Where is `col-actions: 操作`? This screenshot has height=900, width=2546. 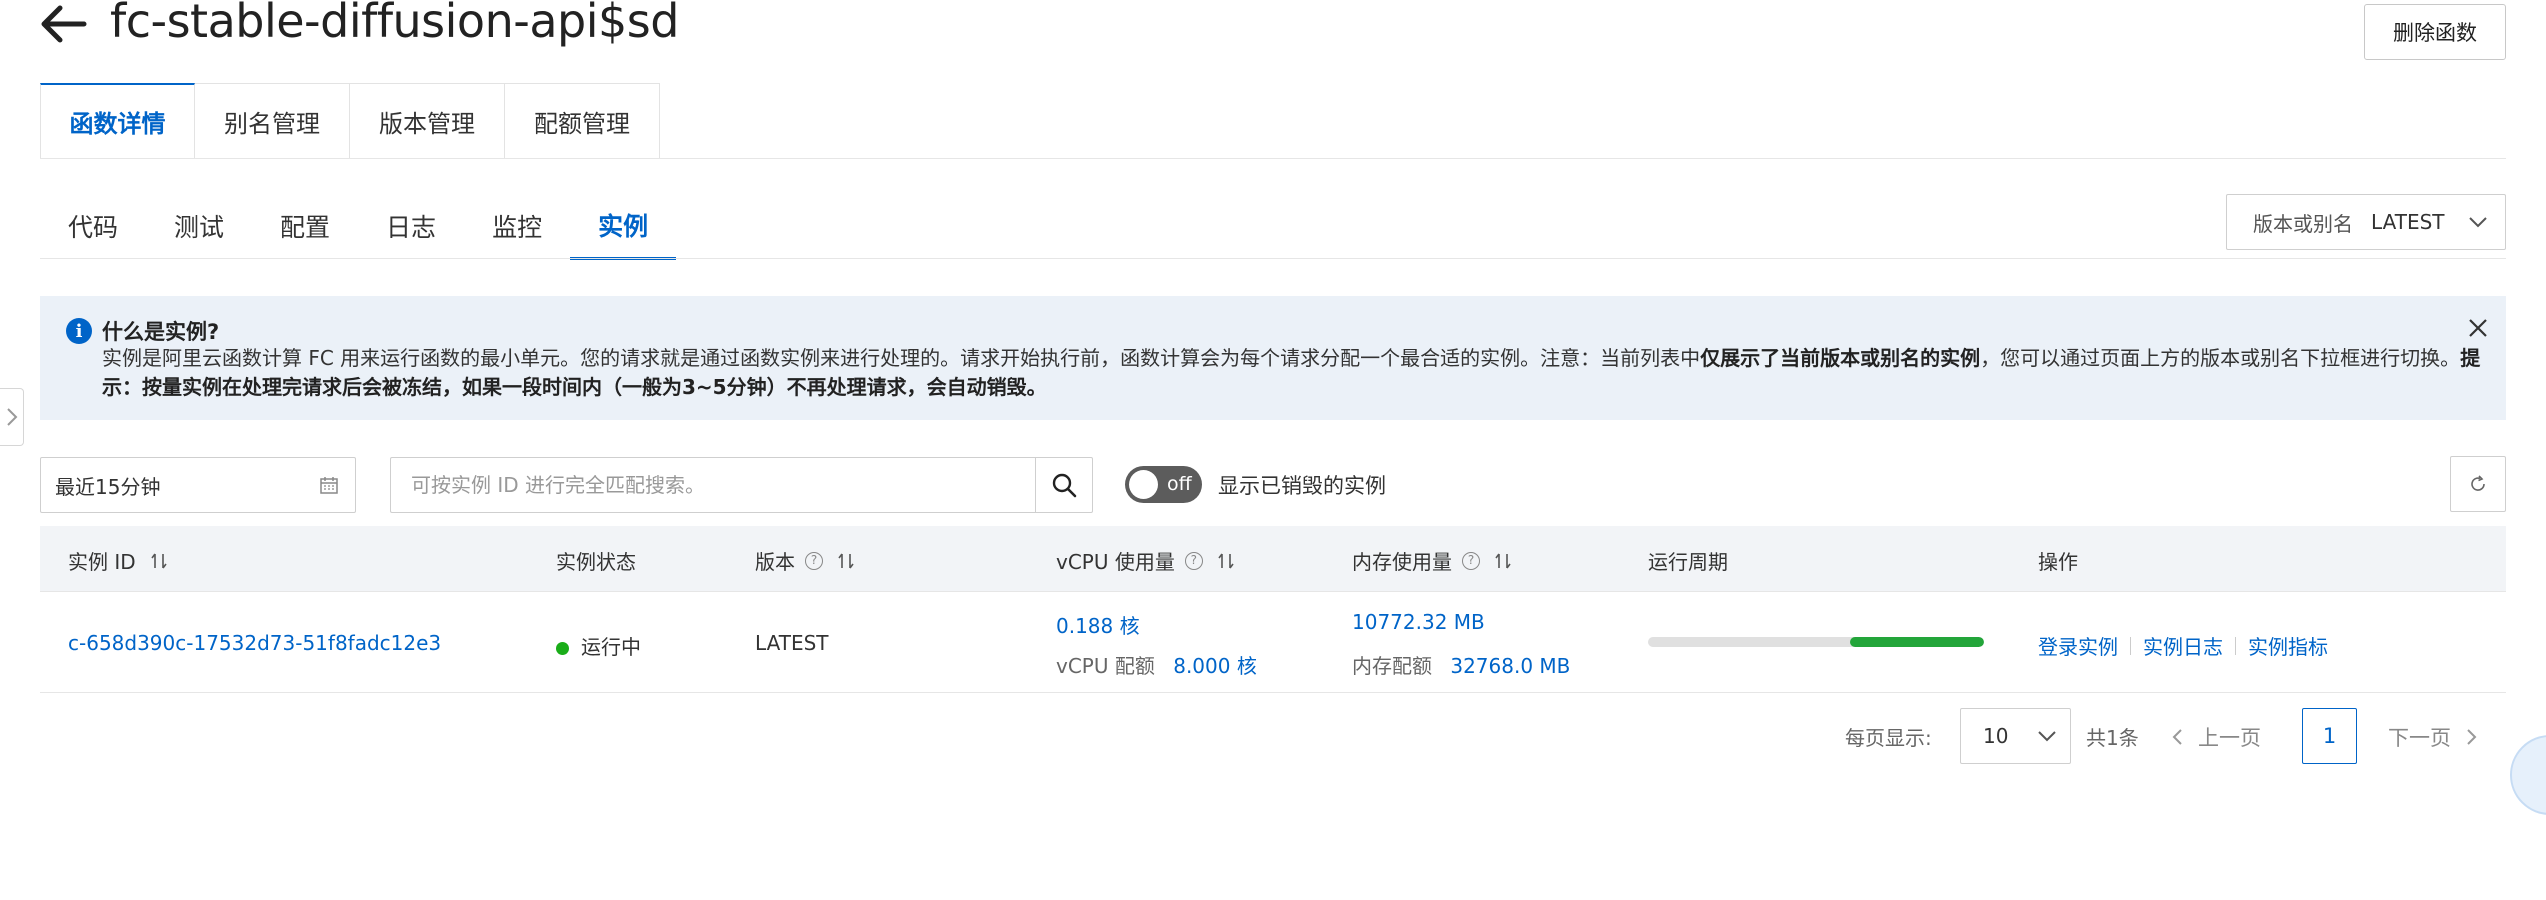
col-actions: 操作 is located at coordinates (2058, 560).